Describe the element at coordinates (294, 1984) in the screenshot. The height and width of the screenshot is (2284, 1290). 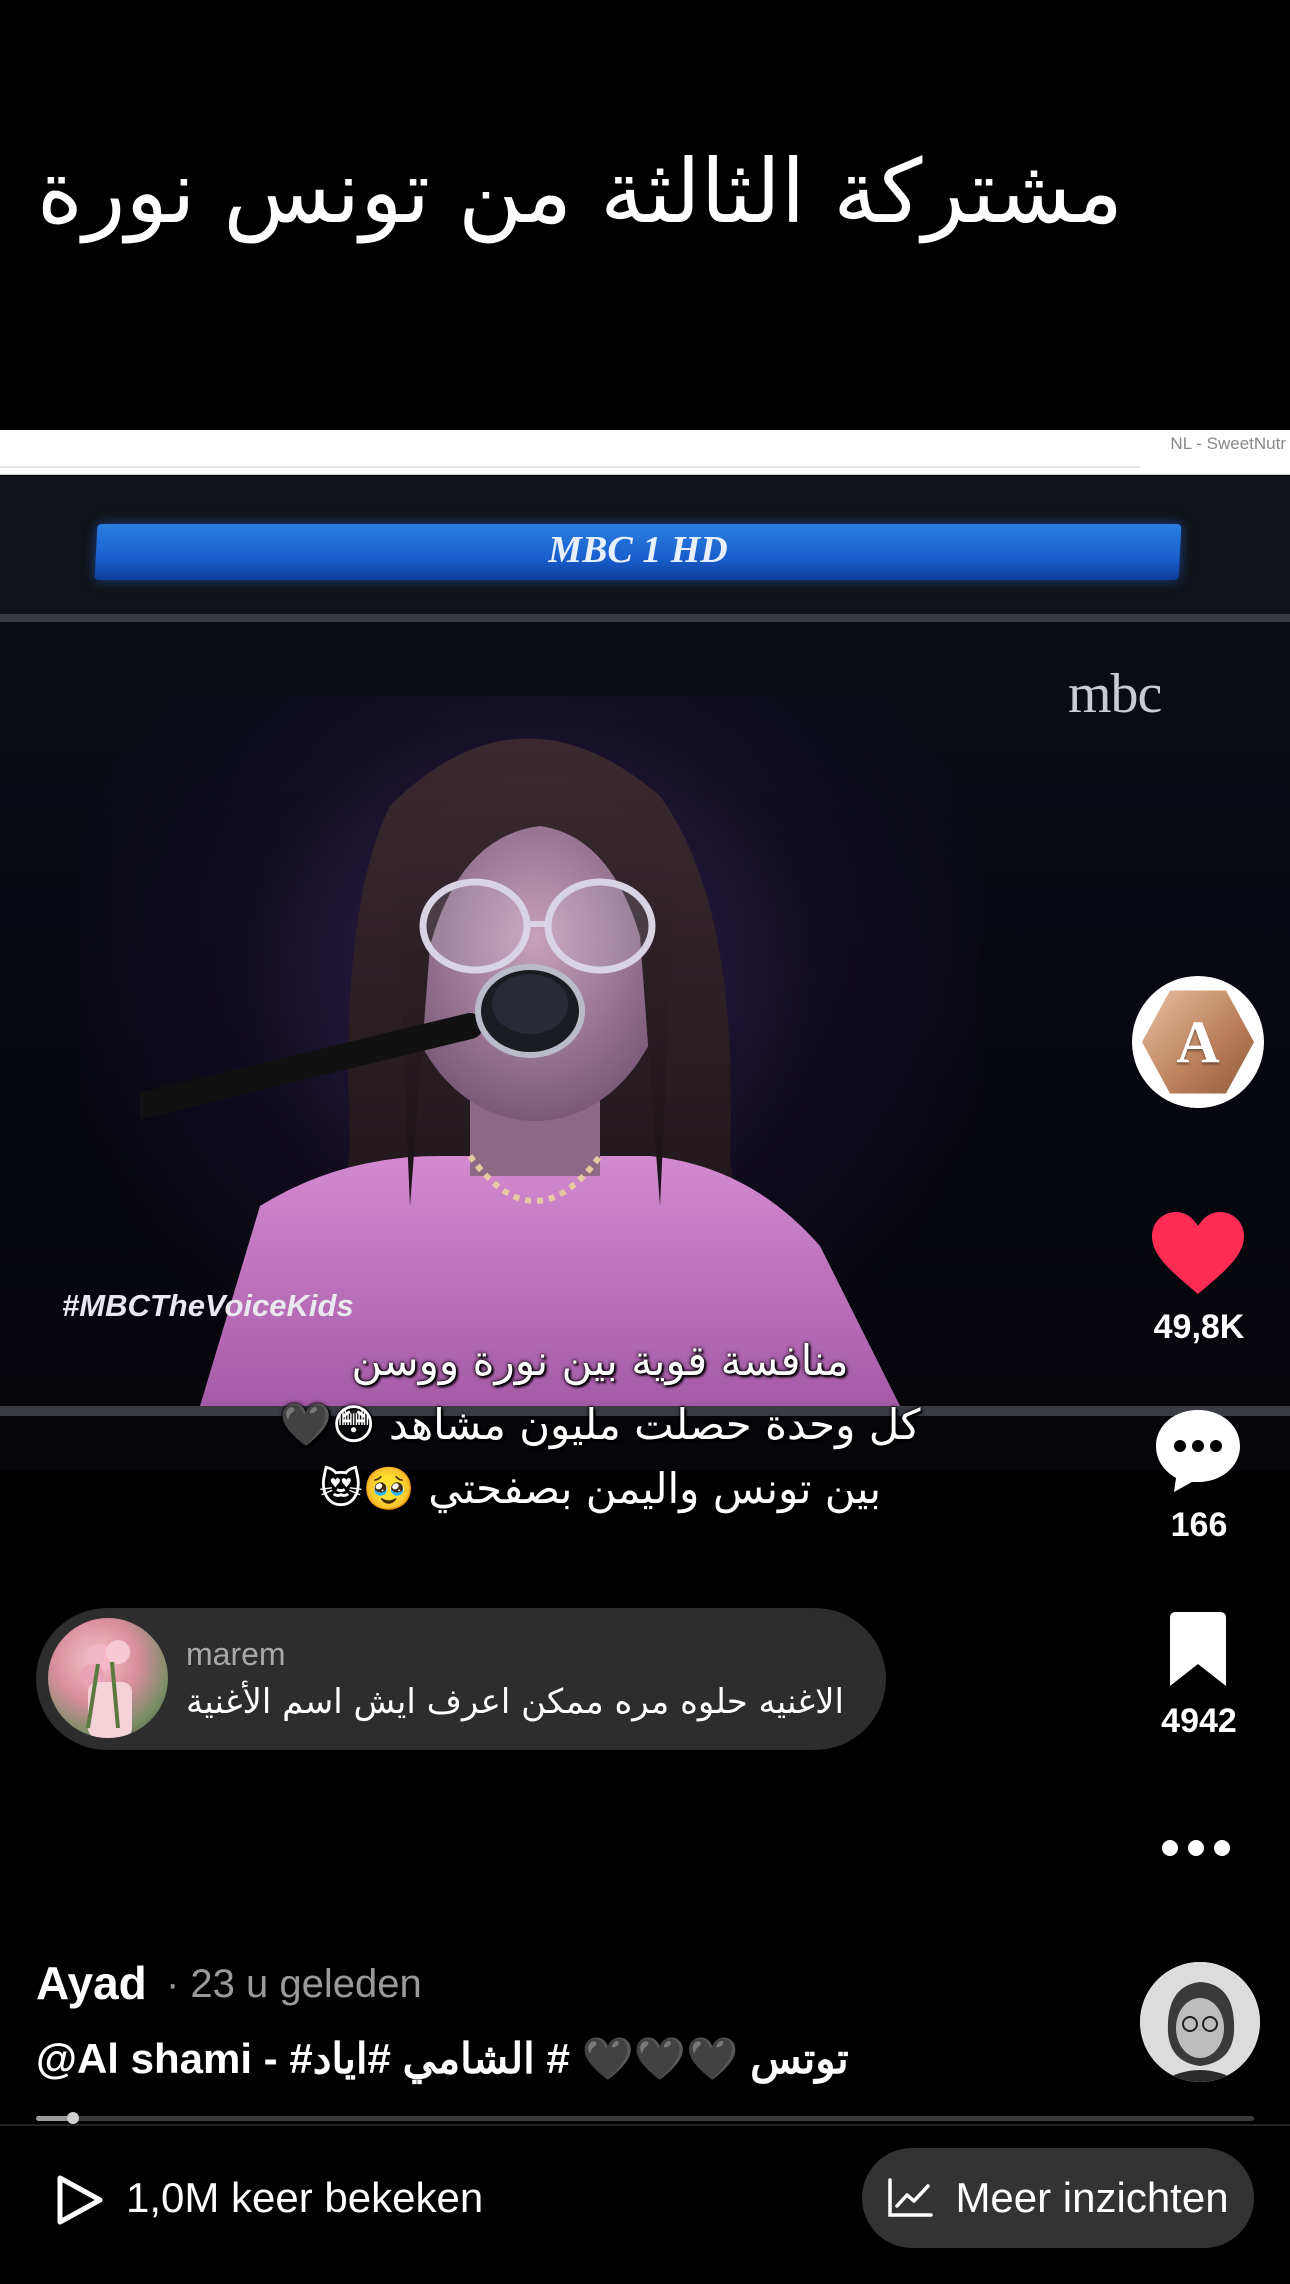
I see `post-time: · 23 u geleden` at that location.